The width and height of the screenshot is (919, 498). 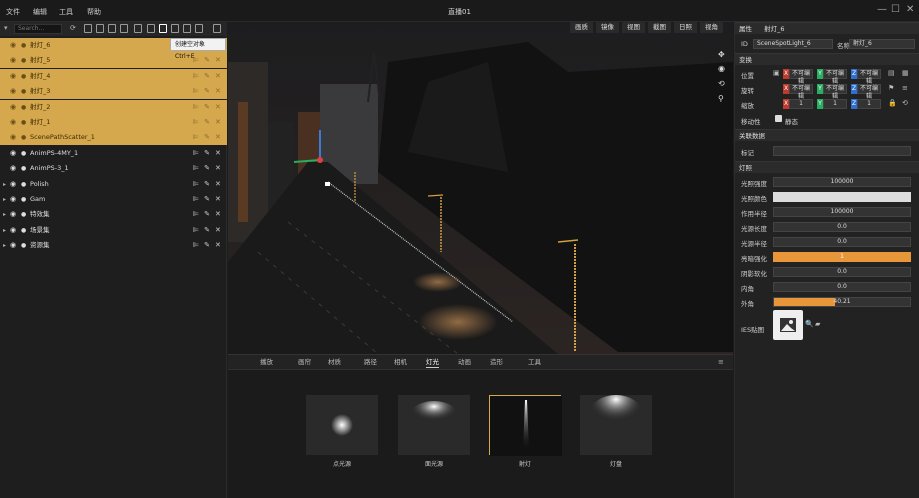 I want to click on asset-tab: 相机, so click(x=400, y=362).